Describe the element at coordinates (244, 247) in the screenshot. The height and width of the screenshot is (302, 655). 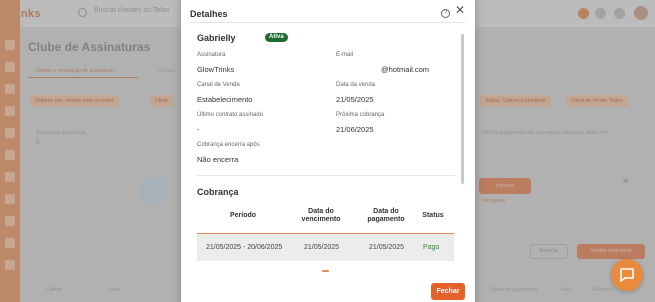
I see `cell-periodo: 21/05/2025 - 20/06/2025` at that location.